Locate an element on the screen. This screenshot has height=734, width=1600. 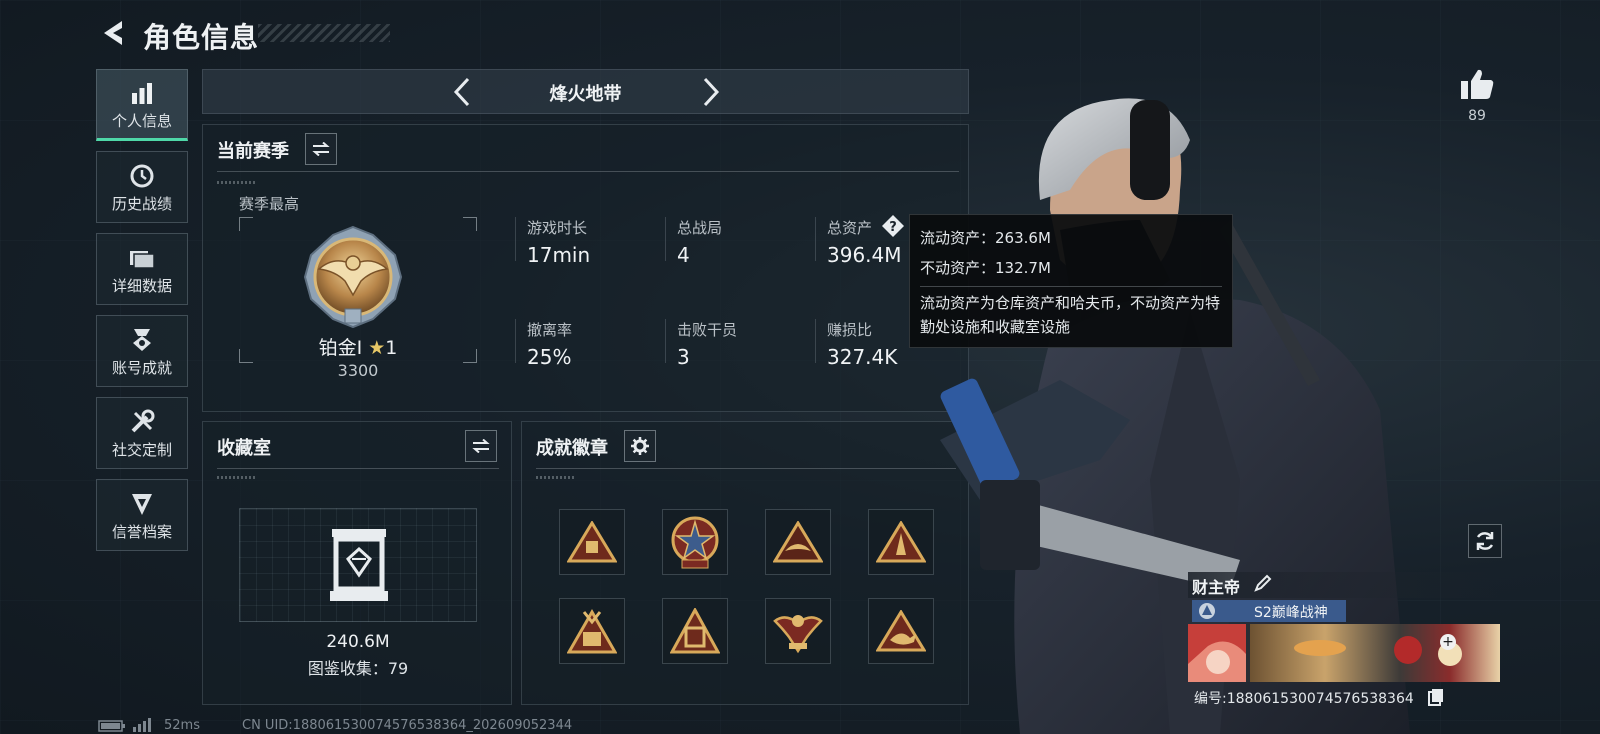
player-id: 编号:188061530074576538364 is located at coordinates (1304, 699).